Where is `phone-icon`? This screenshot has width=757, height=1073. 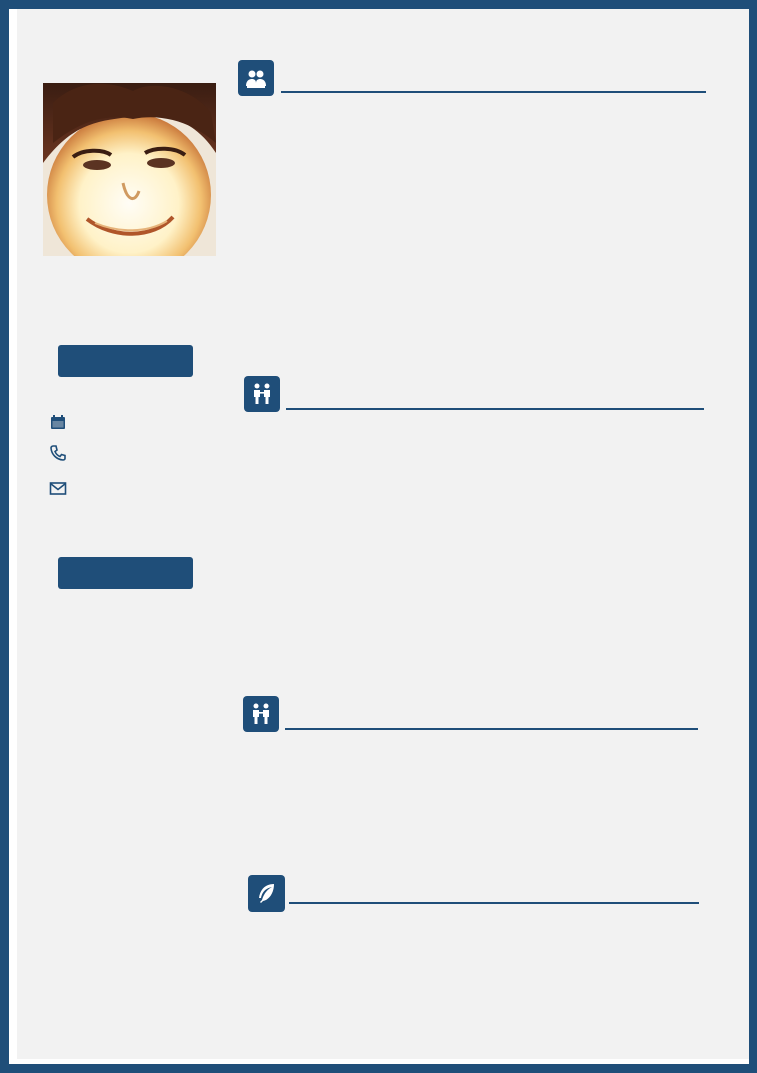 phone-icon is located at coordinates (58, 453).